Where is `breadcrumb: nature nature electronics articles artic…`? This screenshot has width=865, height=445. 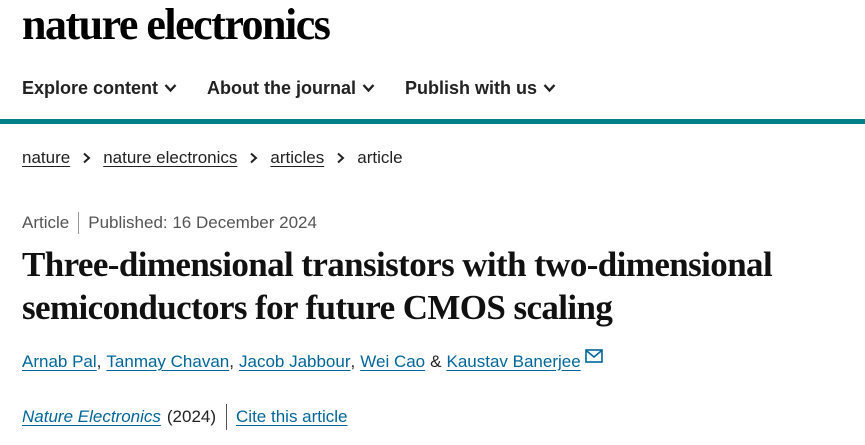 breadcrumb: nature nature electronics articles artic… is located at coordinates (212, 158).